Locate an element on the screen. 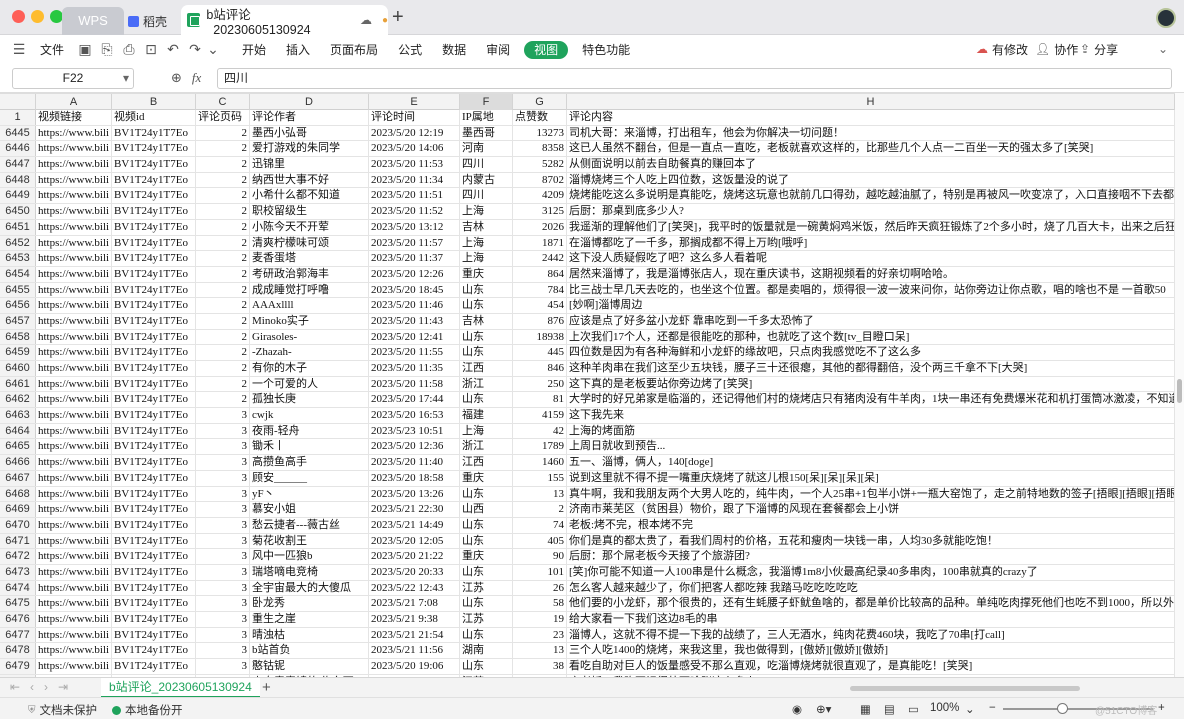 The image size is (1184, 719). cell-e: 2023/5/20 12:26 is located at coordinates (414, 274).